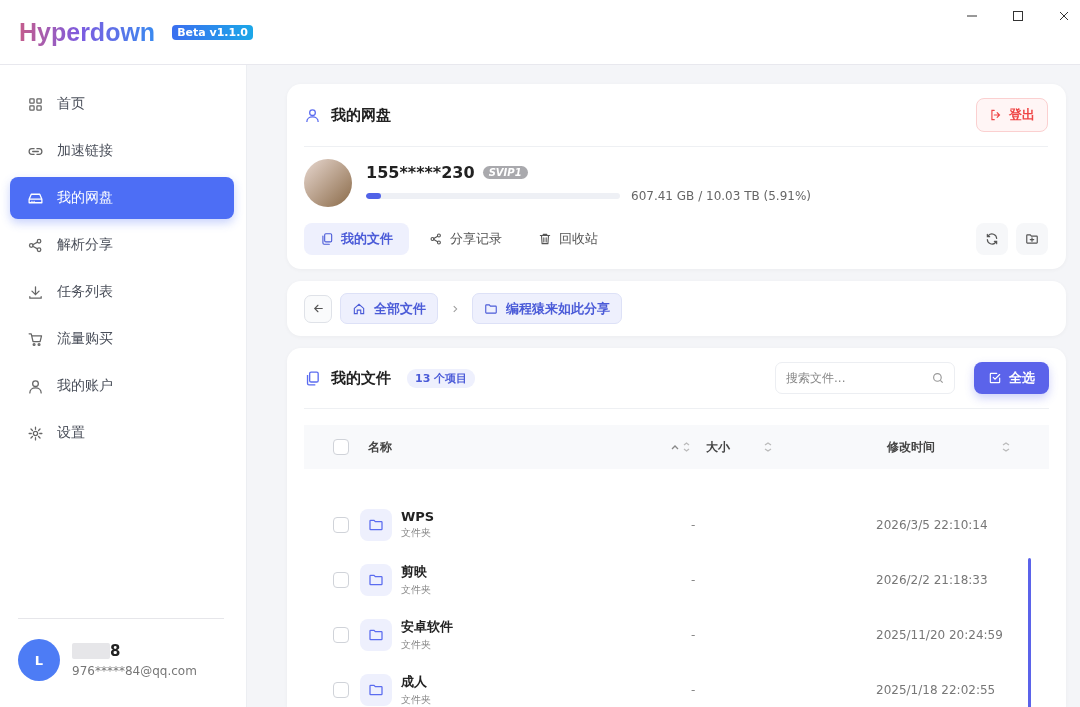  Describe the element at coordinates (735, 447) in the screenshot. I see `column-header: 大小` at that location.